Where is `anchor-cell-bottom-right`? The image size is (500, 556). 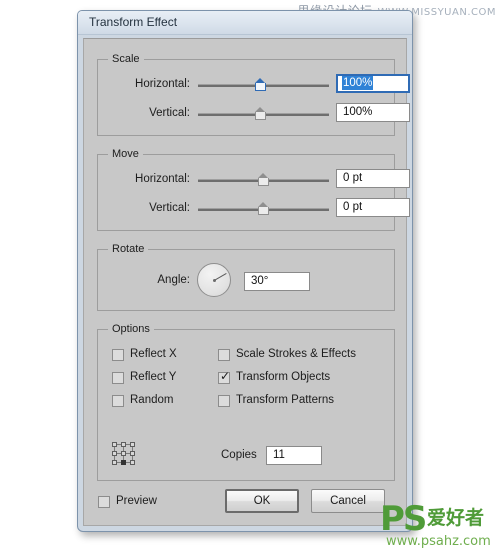
anchor-cell-bottom-right is located at coordinates (132, 462).